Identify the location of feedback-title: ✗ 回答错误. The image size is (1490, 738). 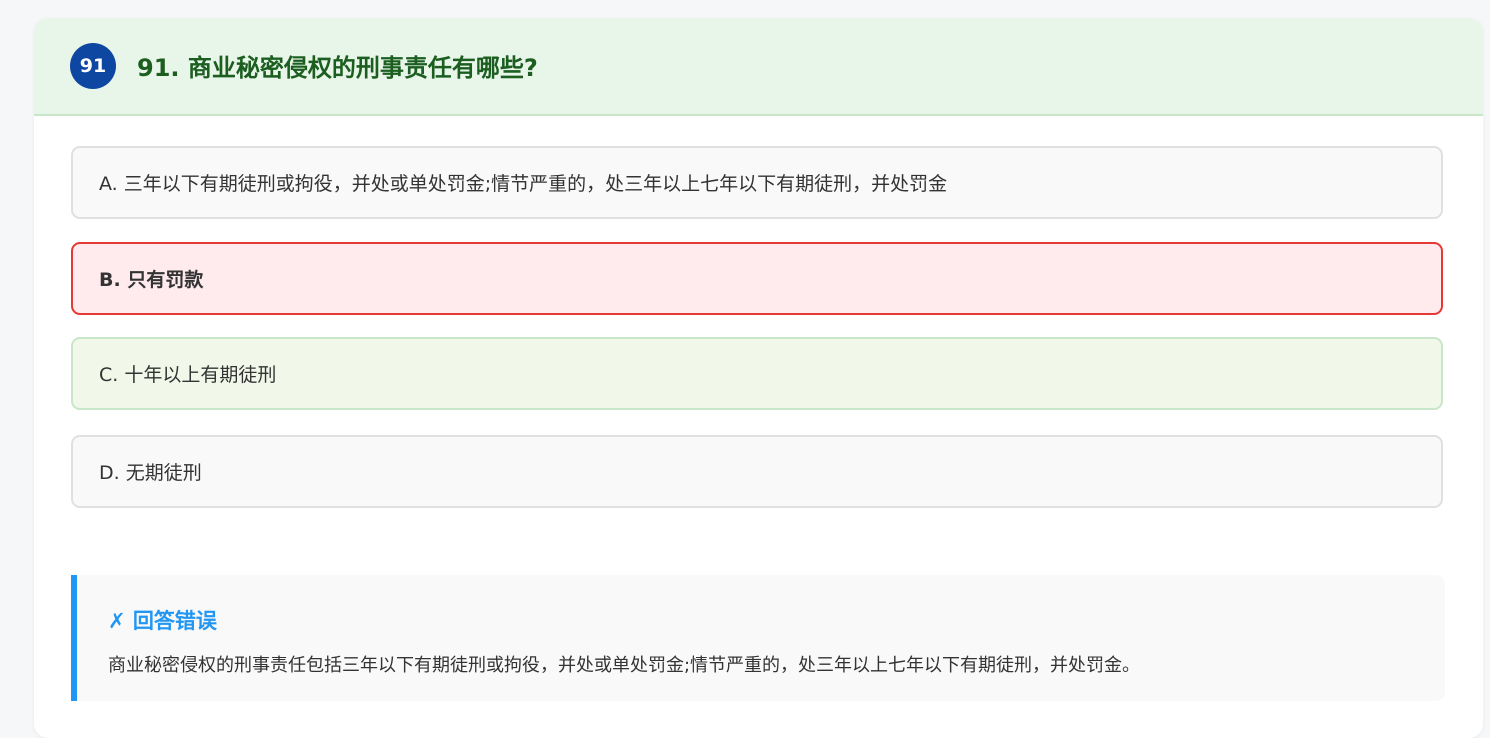
(162, 621).